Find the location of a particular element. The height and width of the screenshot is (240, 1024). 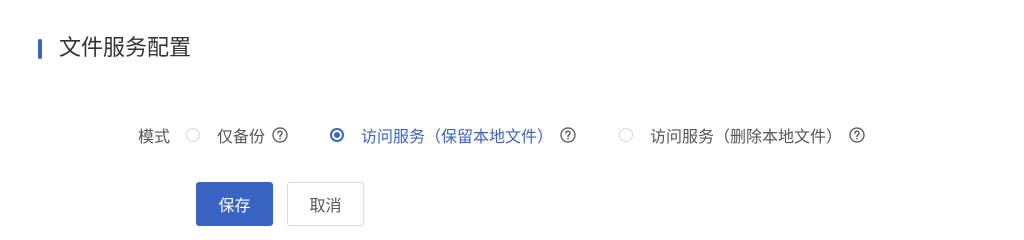

radio-dot is located at coordinates (337, 135).